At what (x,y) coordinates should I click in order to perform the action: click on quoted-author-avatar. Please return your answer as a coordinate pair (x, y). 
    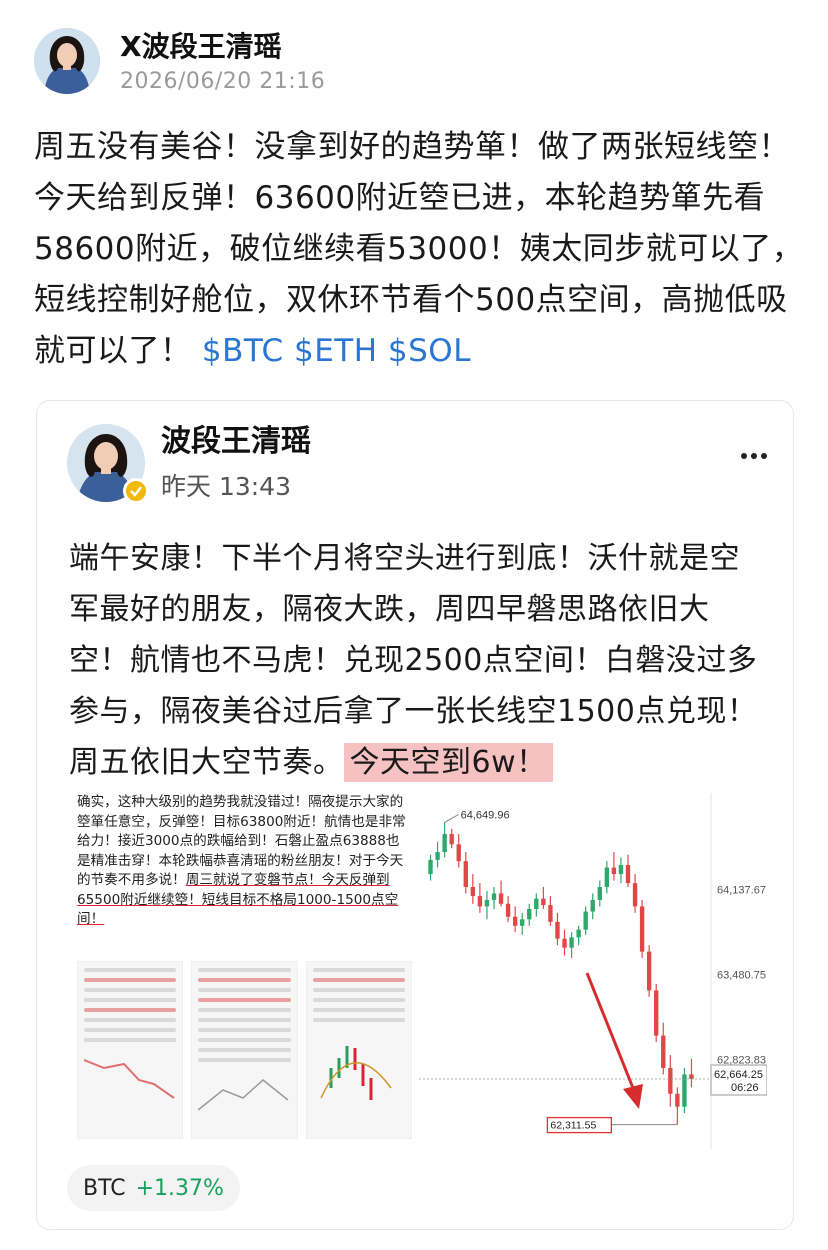
    Looking at the image, I should click on (108, 464).